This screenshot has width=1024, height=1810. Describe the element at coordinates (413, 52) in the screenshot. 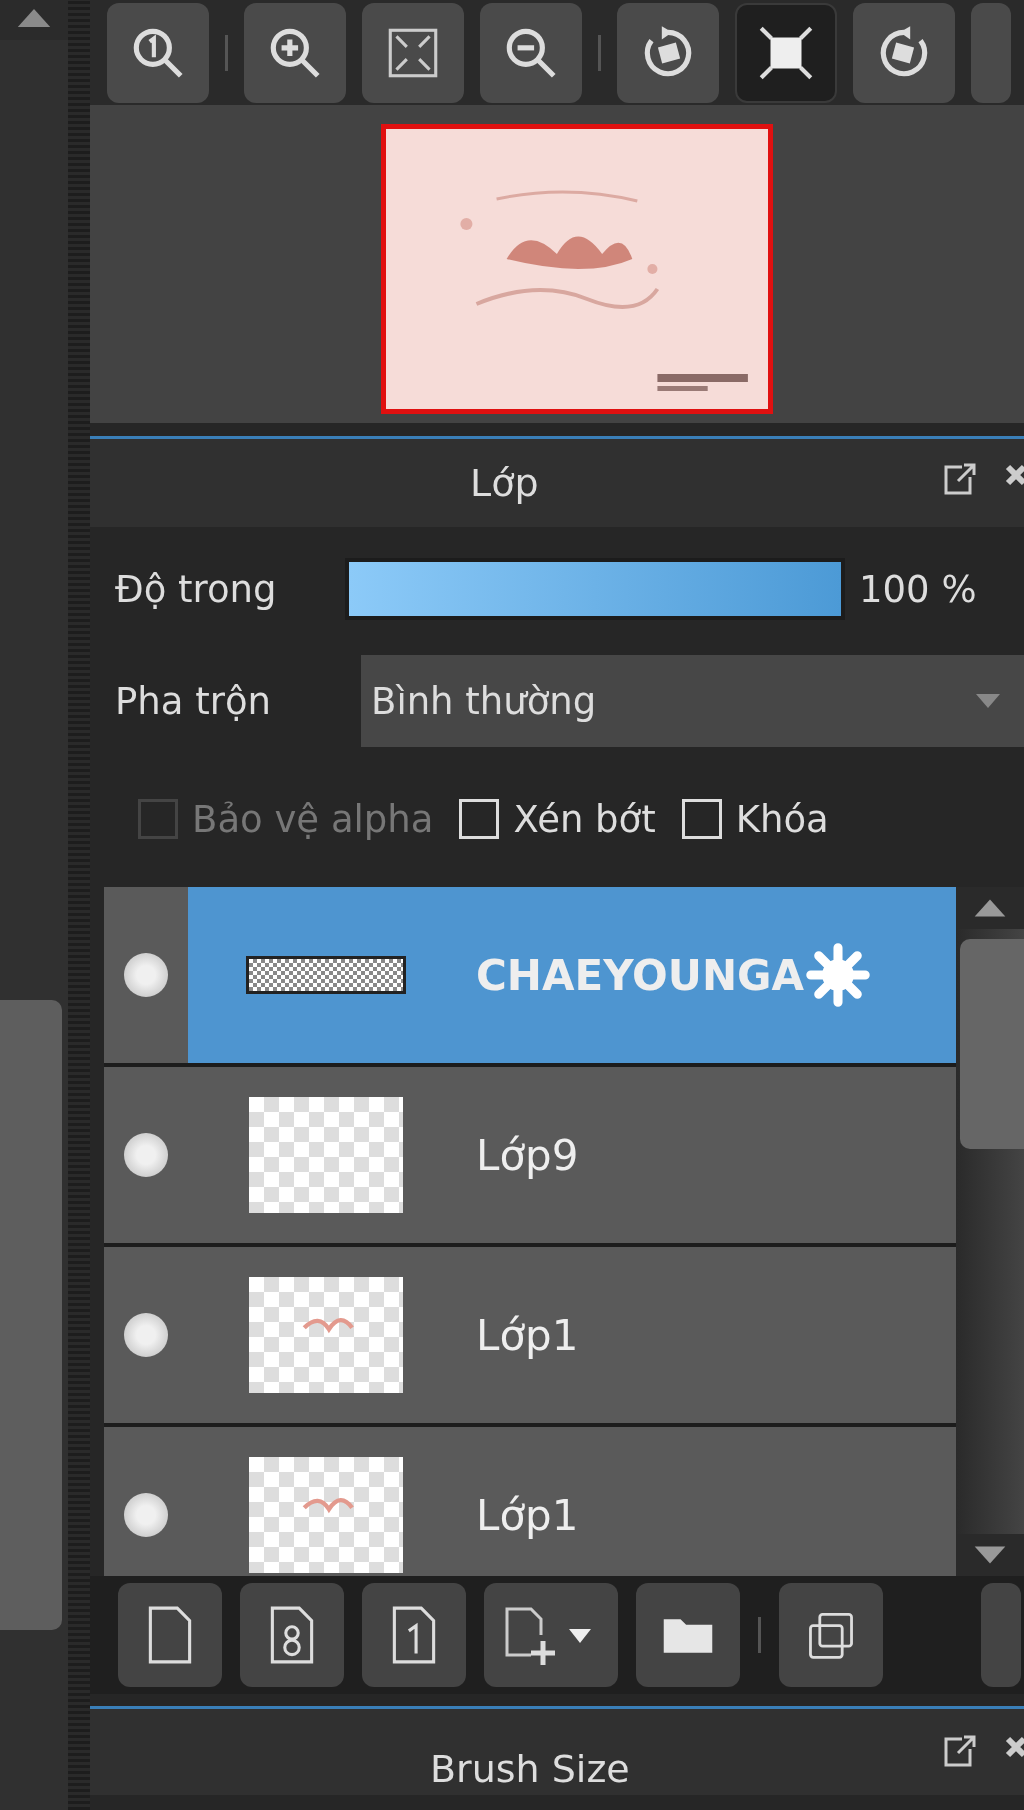

I see `fit-button` at that location.